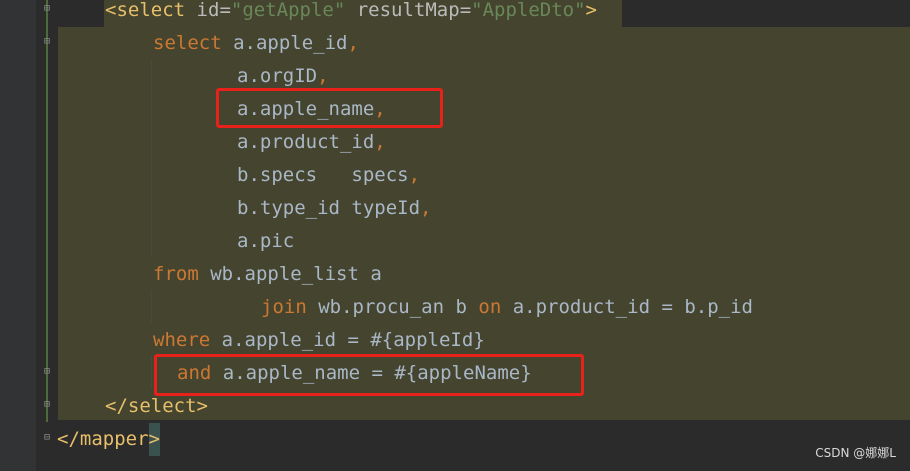 This screenshot has height=471, width=910. I want to click on code-line-pic: a.pic, so click(265, 241).